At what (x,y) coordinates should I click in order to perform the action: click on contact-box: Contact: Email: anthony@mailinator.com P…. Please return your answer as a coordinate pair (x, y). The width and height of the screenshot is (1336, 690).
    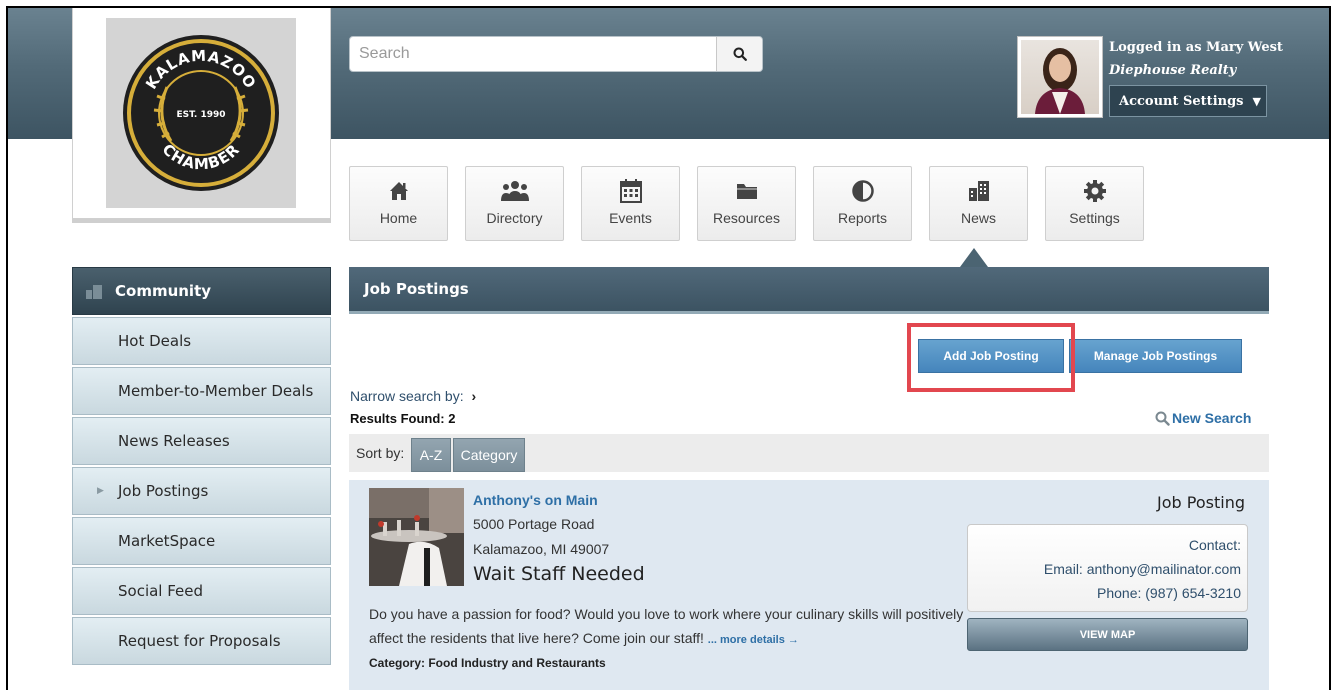
    Looking at the image, I should click on (1107, 568).